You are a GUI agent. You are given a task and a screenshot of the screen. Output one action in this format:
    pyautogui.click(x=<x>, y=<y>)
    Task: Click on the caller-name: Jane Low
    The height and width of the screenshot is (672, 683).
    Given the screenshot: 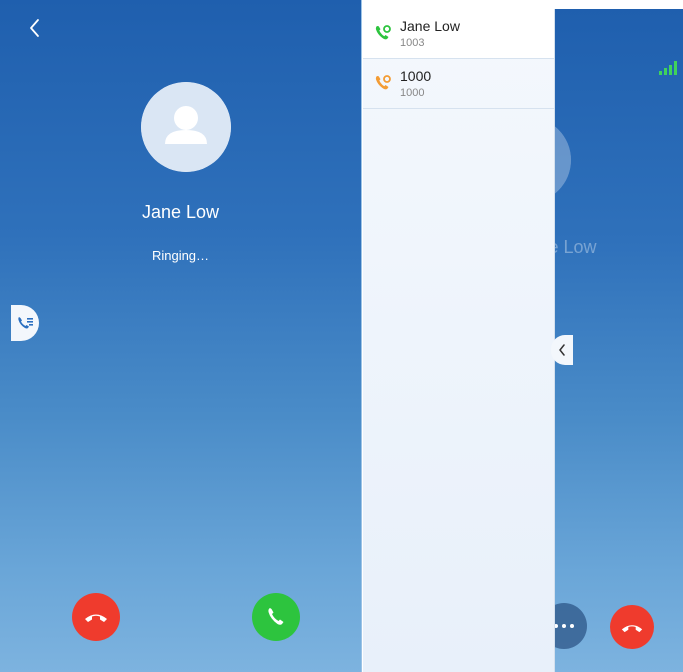 What is the action you would take?
    pyautogui.click(x=430, y=26)
    